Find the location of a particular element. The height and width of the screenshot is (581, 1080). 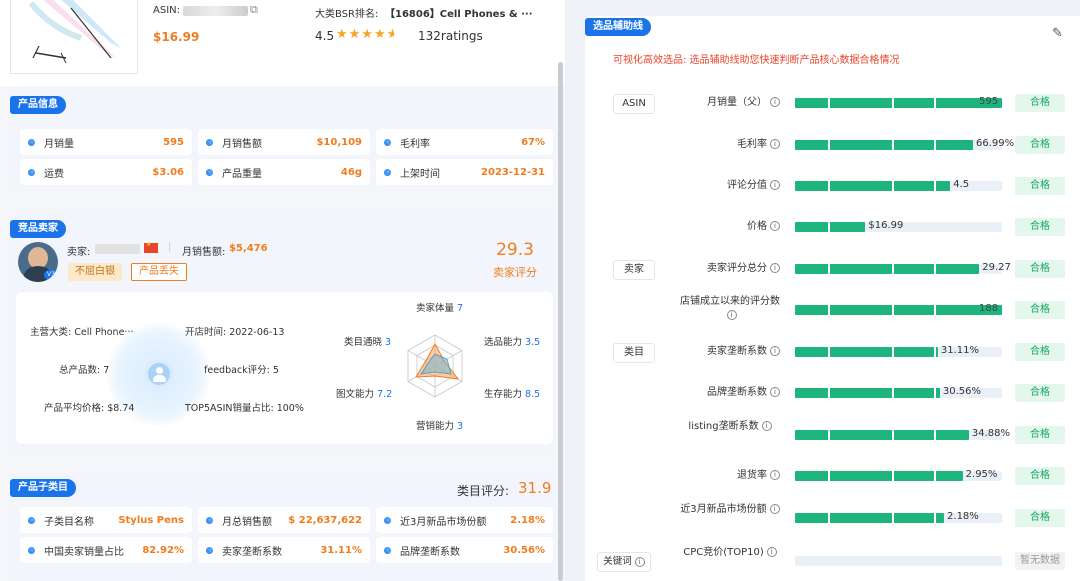

seller-name-redacted is located at coordinates (117, 249).